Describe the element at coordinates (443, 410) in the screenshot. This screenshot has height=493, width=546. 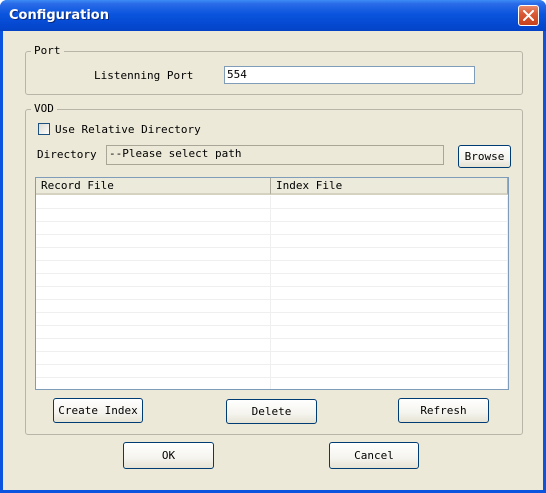
I see `refresh-button: Refresh` at that location.